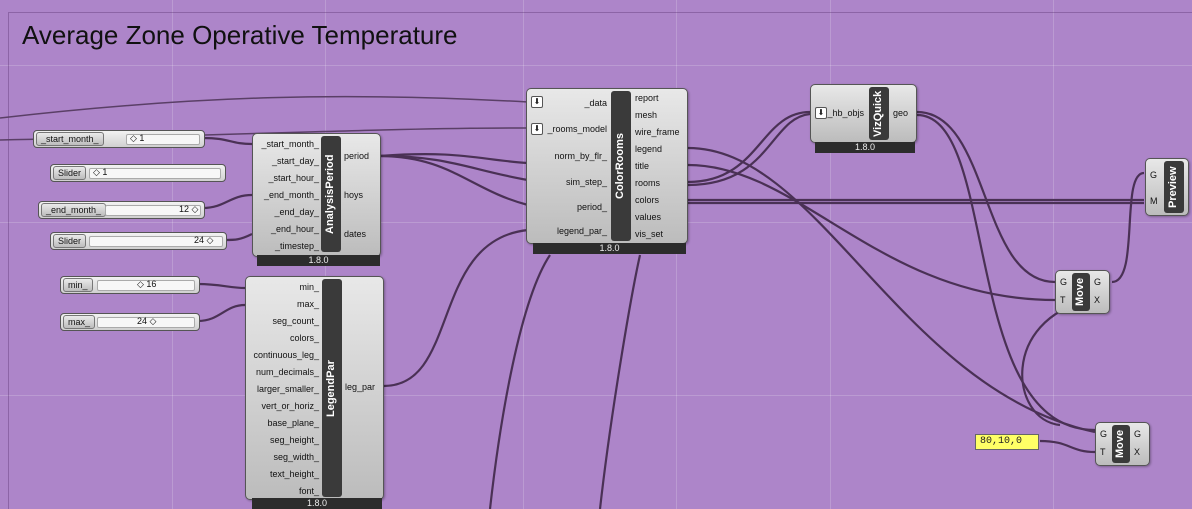  Describe the element at coordinates (291, 195) in the screenshot. I see `input-port: _end_month_` at that location.